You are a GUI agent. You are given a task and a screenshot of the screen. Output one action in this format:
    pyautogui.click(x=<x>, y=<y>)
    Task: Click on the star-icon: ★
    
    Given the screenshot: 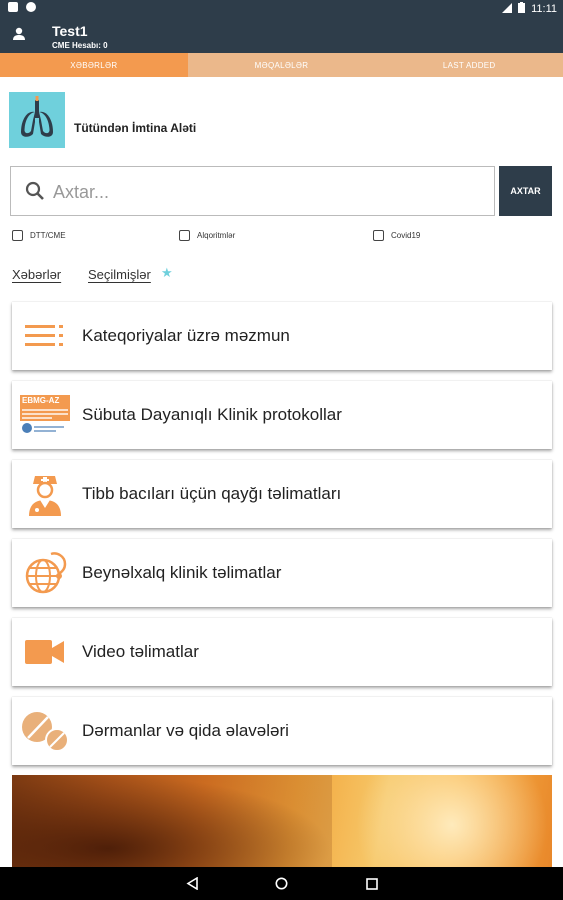 What is the action you would take?
    pyautogui.click(x=167, y=272)
    